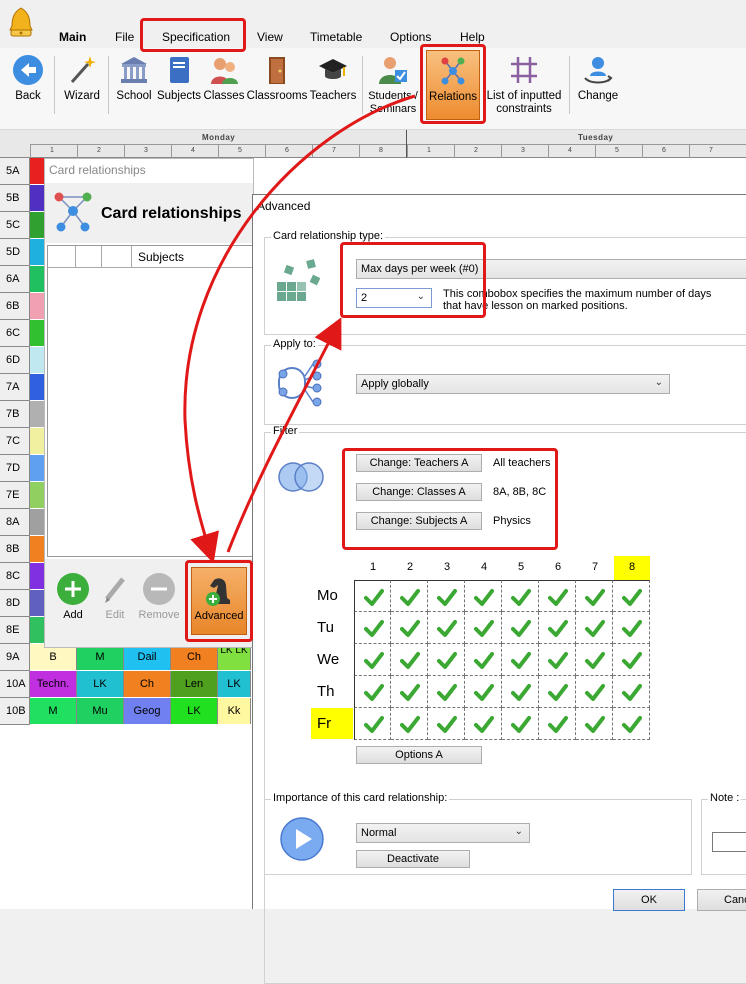 Image resolution: width=746 pixels, height=984 pixels. I want to click on grid-row-header: Mo, so click(332, 595).